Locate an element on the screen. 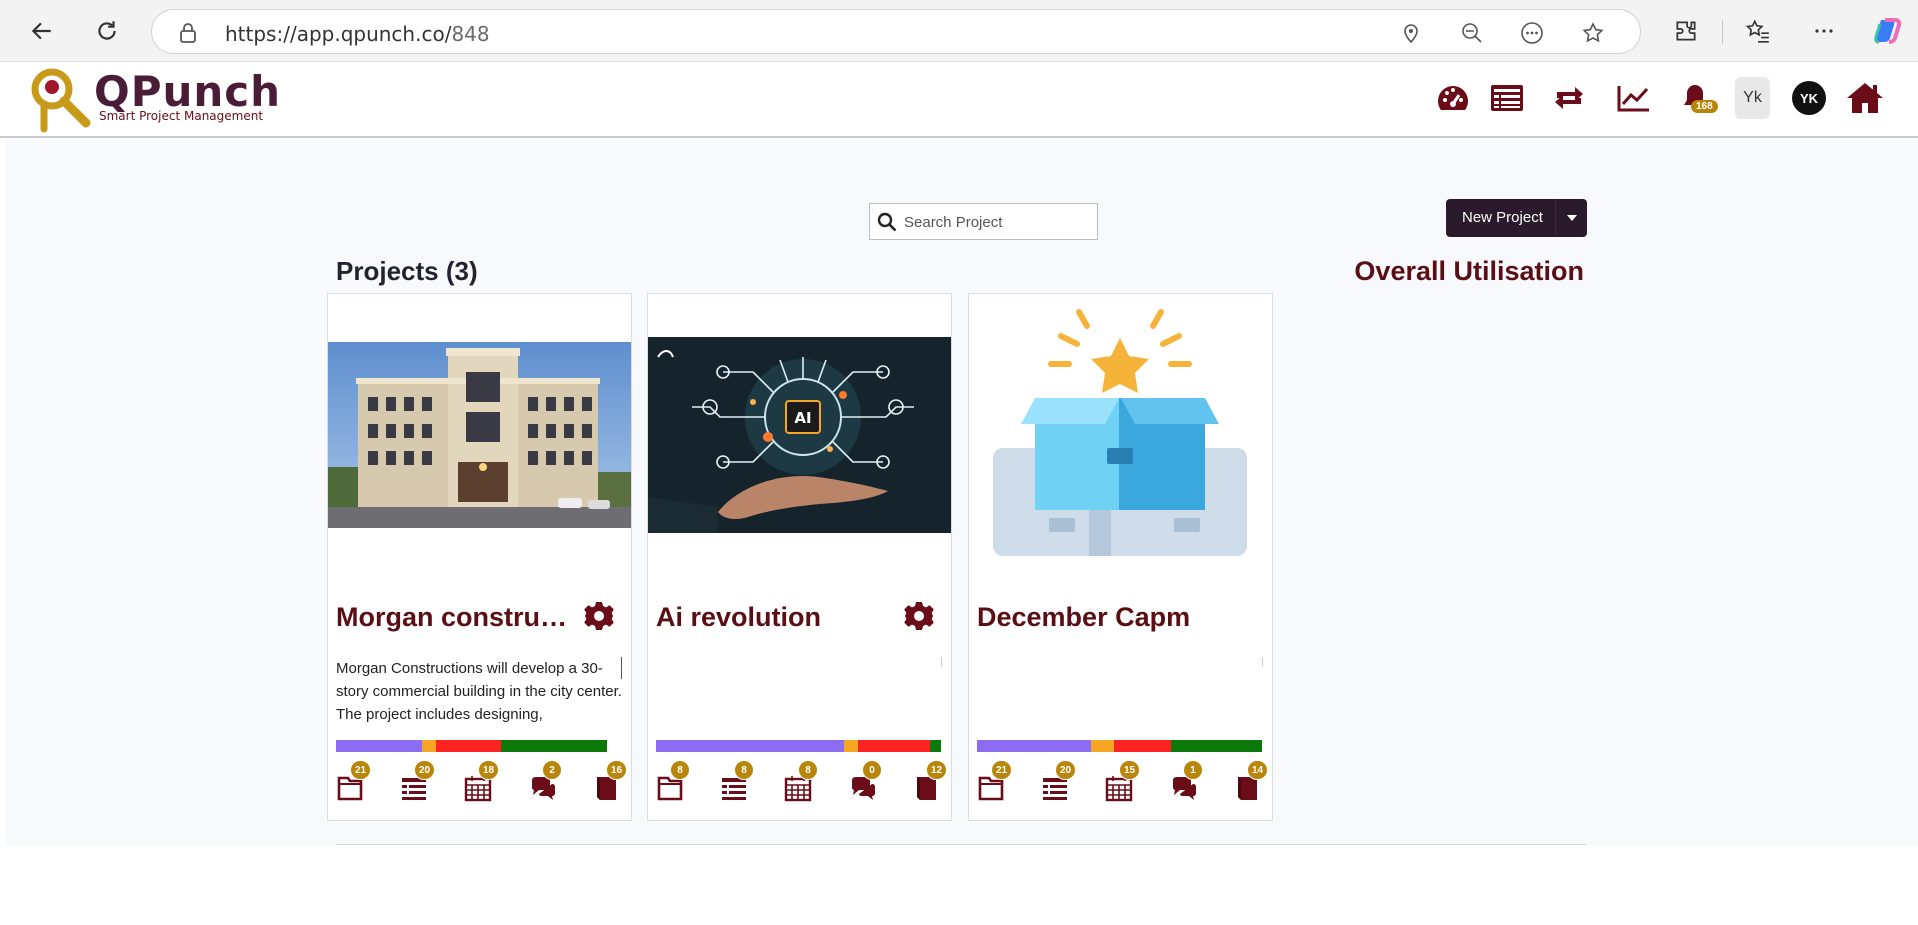  browser-toolbar: https://app.qpunch.co/848 is located at coordinates (959, 31).